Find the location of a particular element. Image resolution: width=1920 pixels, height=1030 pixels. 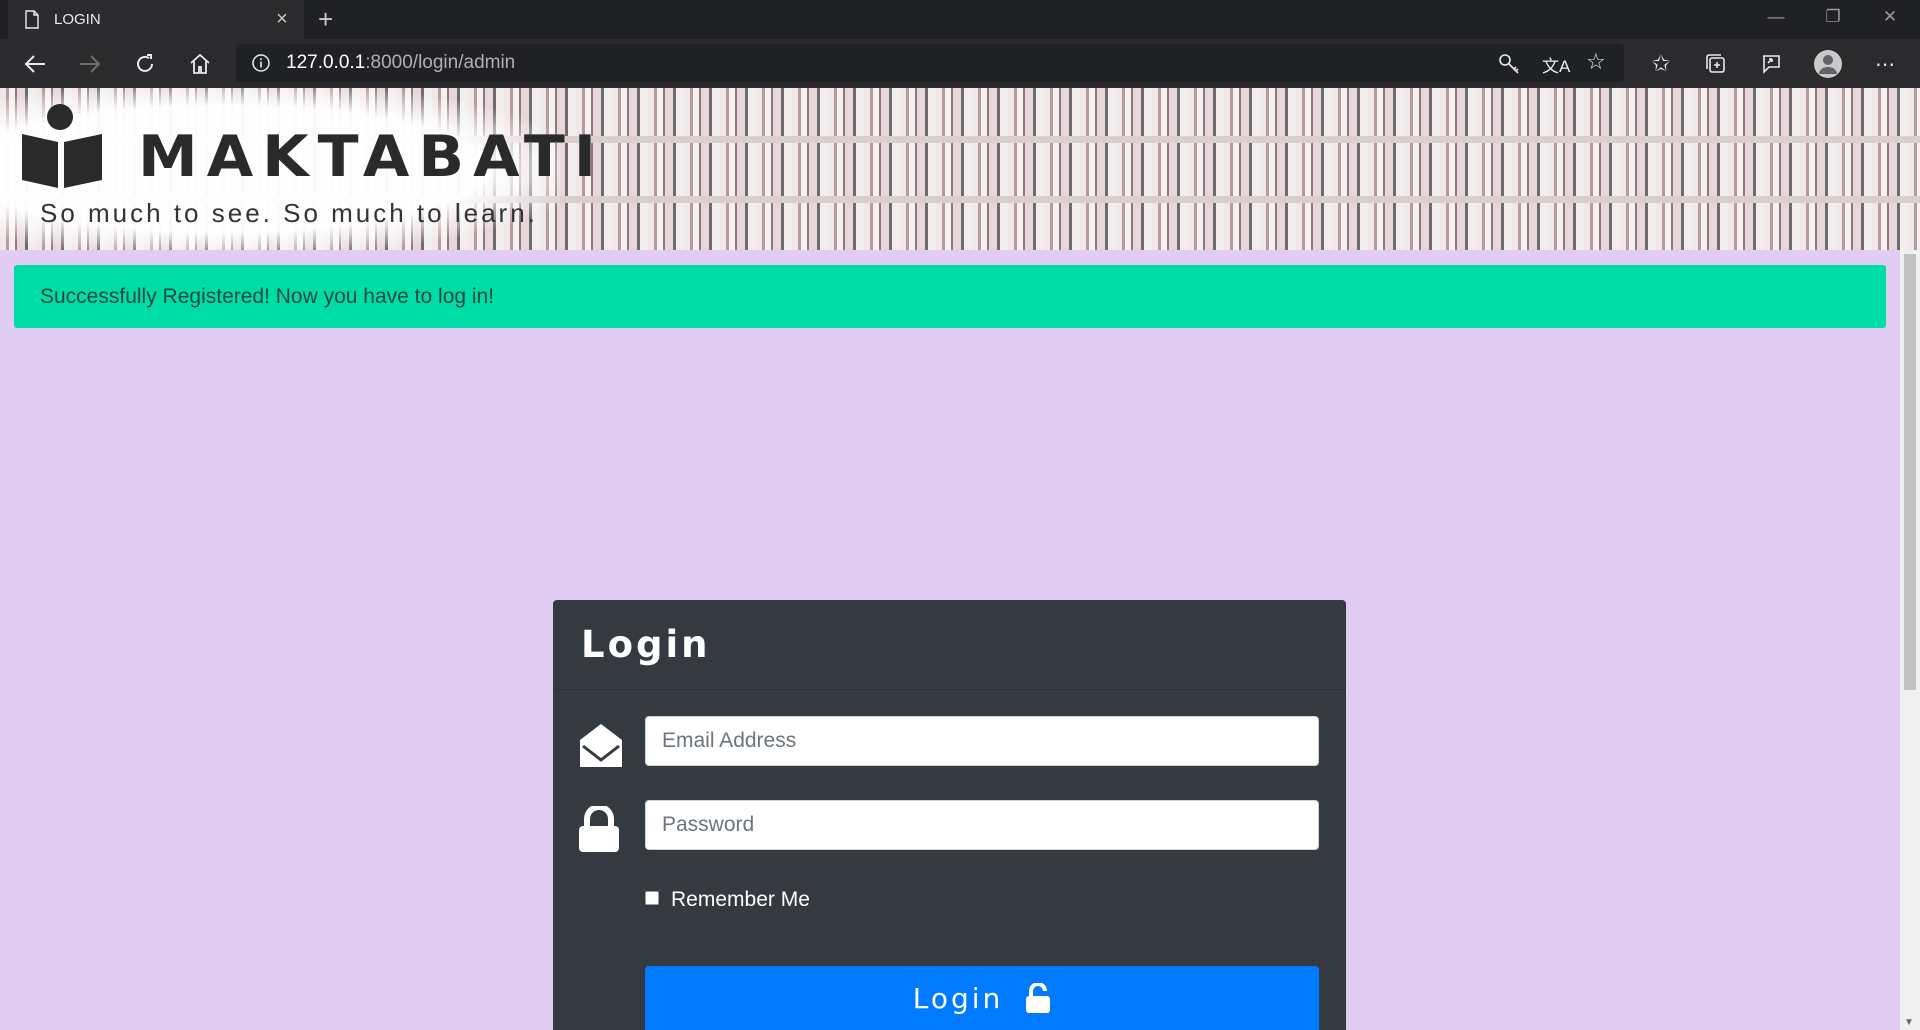

envelope-icon is located at coordinates (601, 747).